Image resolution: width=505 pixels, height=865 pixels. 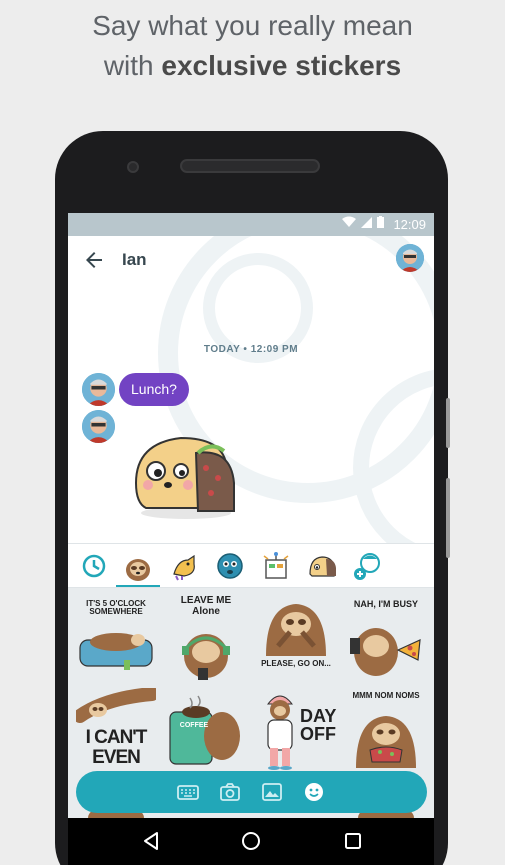 What do you see at coordinates (94, 566) in the screenshot?
I see `recent-clock-icon` at bounding box center [94, 566].